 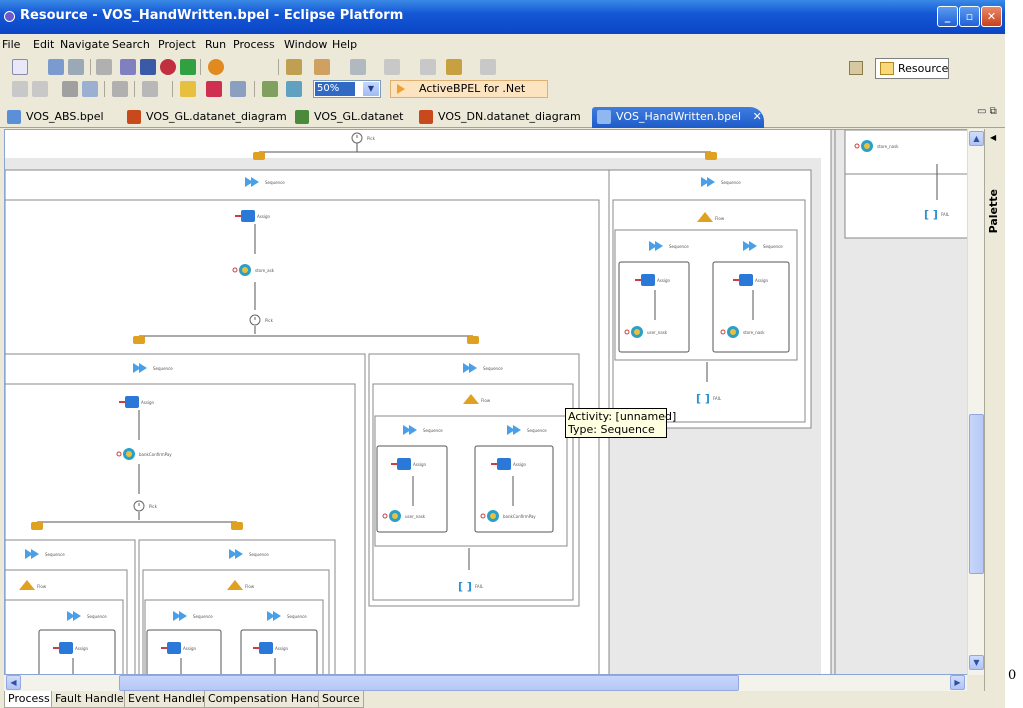 I want to click on export-icon, so click(x=238, y=89).